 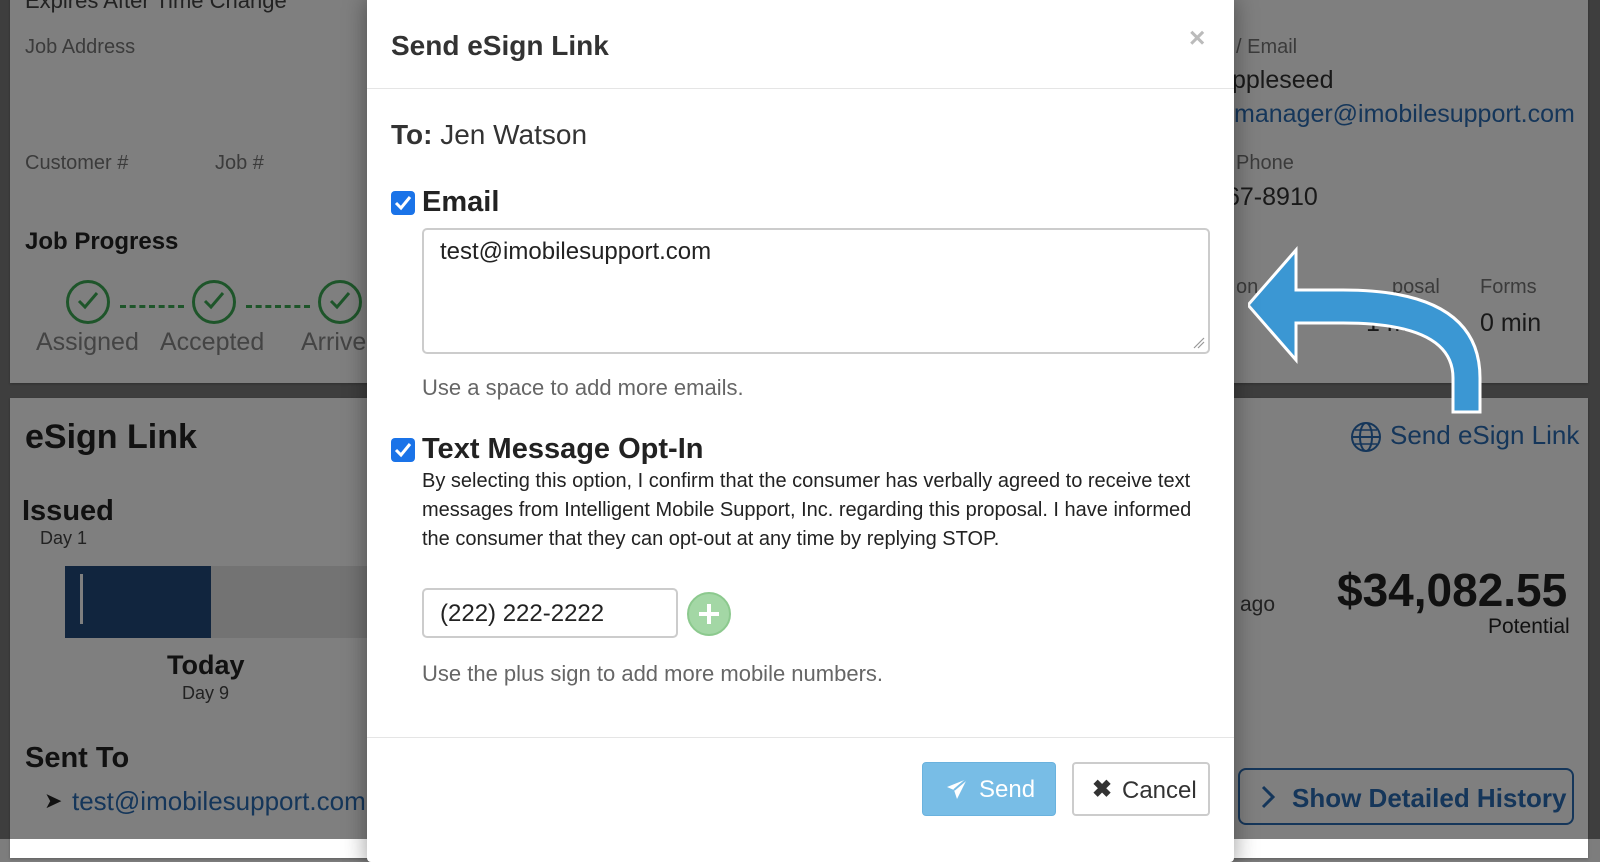 I want to click on mobile-number-value: (222) 222-2222, so click(x=522, y=613).